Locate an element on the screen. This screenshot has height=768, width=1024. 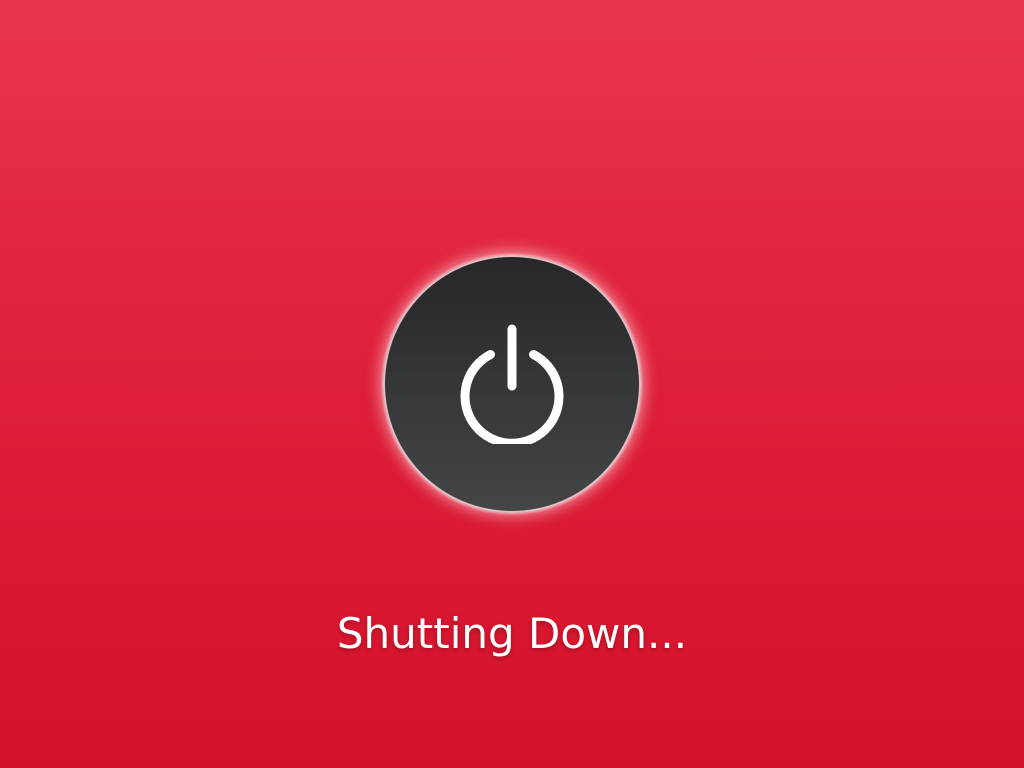
power-icon is located at coordinates (512, 386).